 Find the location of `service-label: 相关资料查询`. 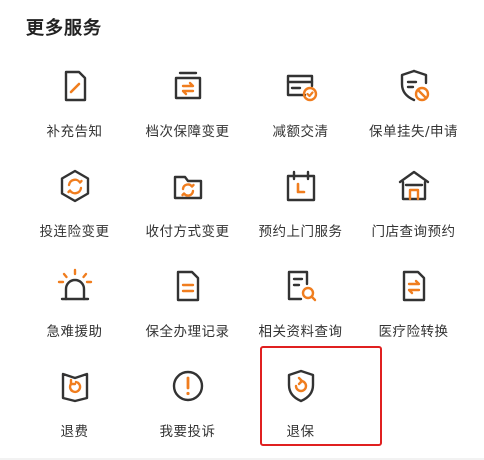

service-label: 相关资料查询 is located at coordinates (300, 332).